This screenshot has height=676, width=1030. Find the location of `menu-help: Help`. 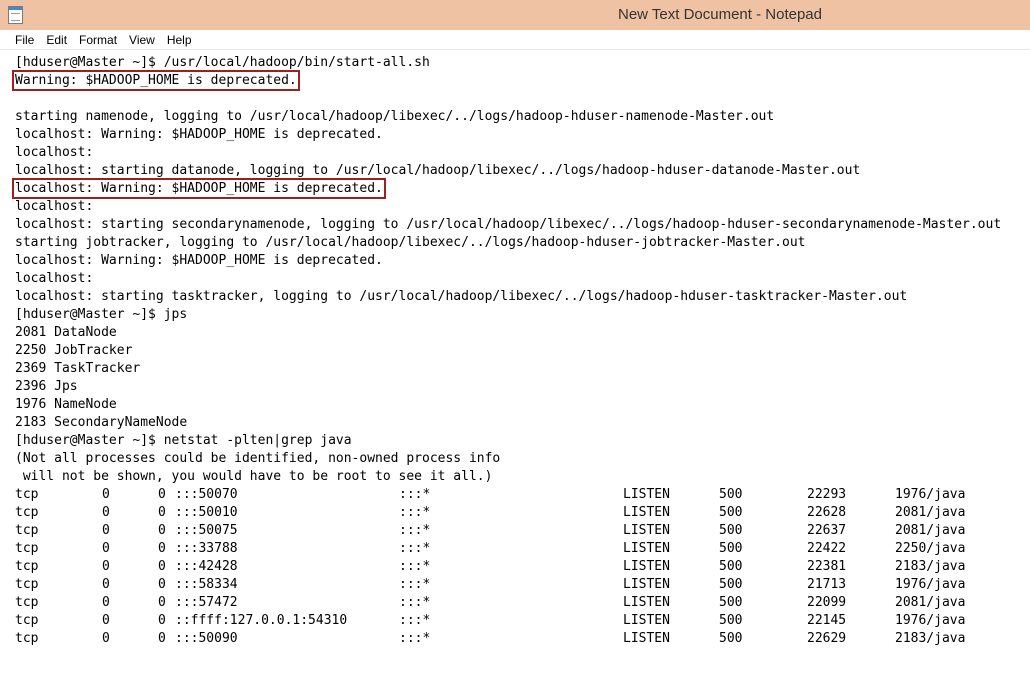

menu-help: Help is located at coordinates (179, 40).